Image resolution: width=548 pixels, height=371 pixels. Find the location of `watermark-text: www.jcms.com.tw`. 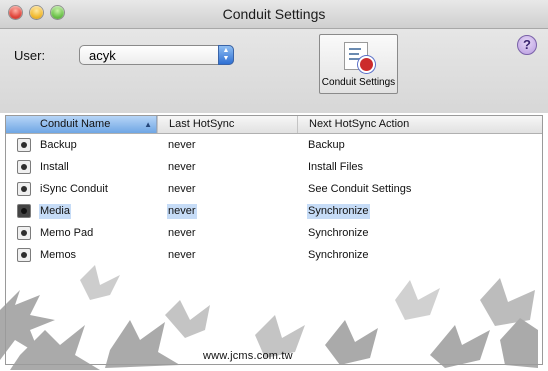

watermark-text: www.jcms.com.tw is located at coordinates (248, 356).